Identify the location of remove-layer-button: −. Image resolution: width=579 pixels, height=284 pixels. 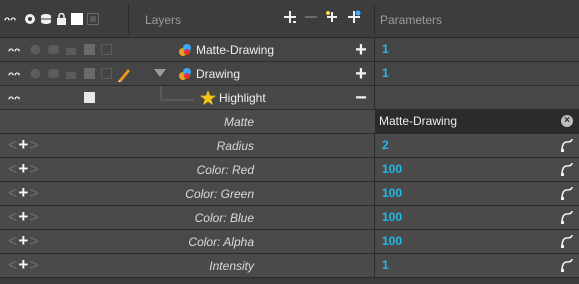
(361, 98).